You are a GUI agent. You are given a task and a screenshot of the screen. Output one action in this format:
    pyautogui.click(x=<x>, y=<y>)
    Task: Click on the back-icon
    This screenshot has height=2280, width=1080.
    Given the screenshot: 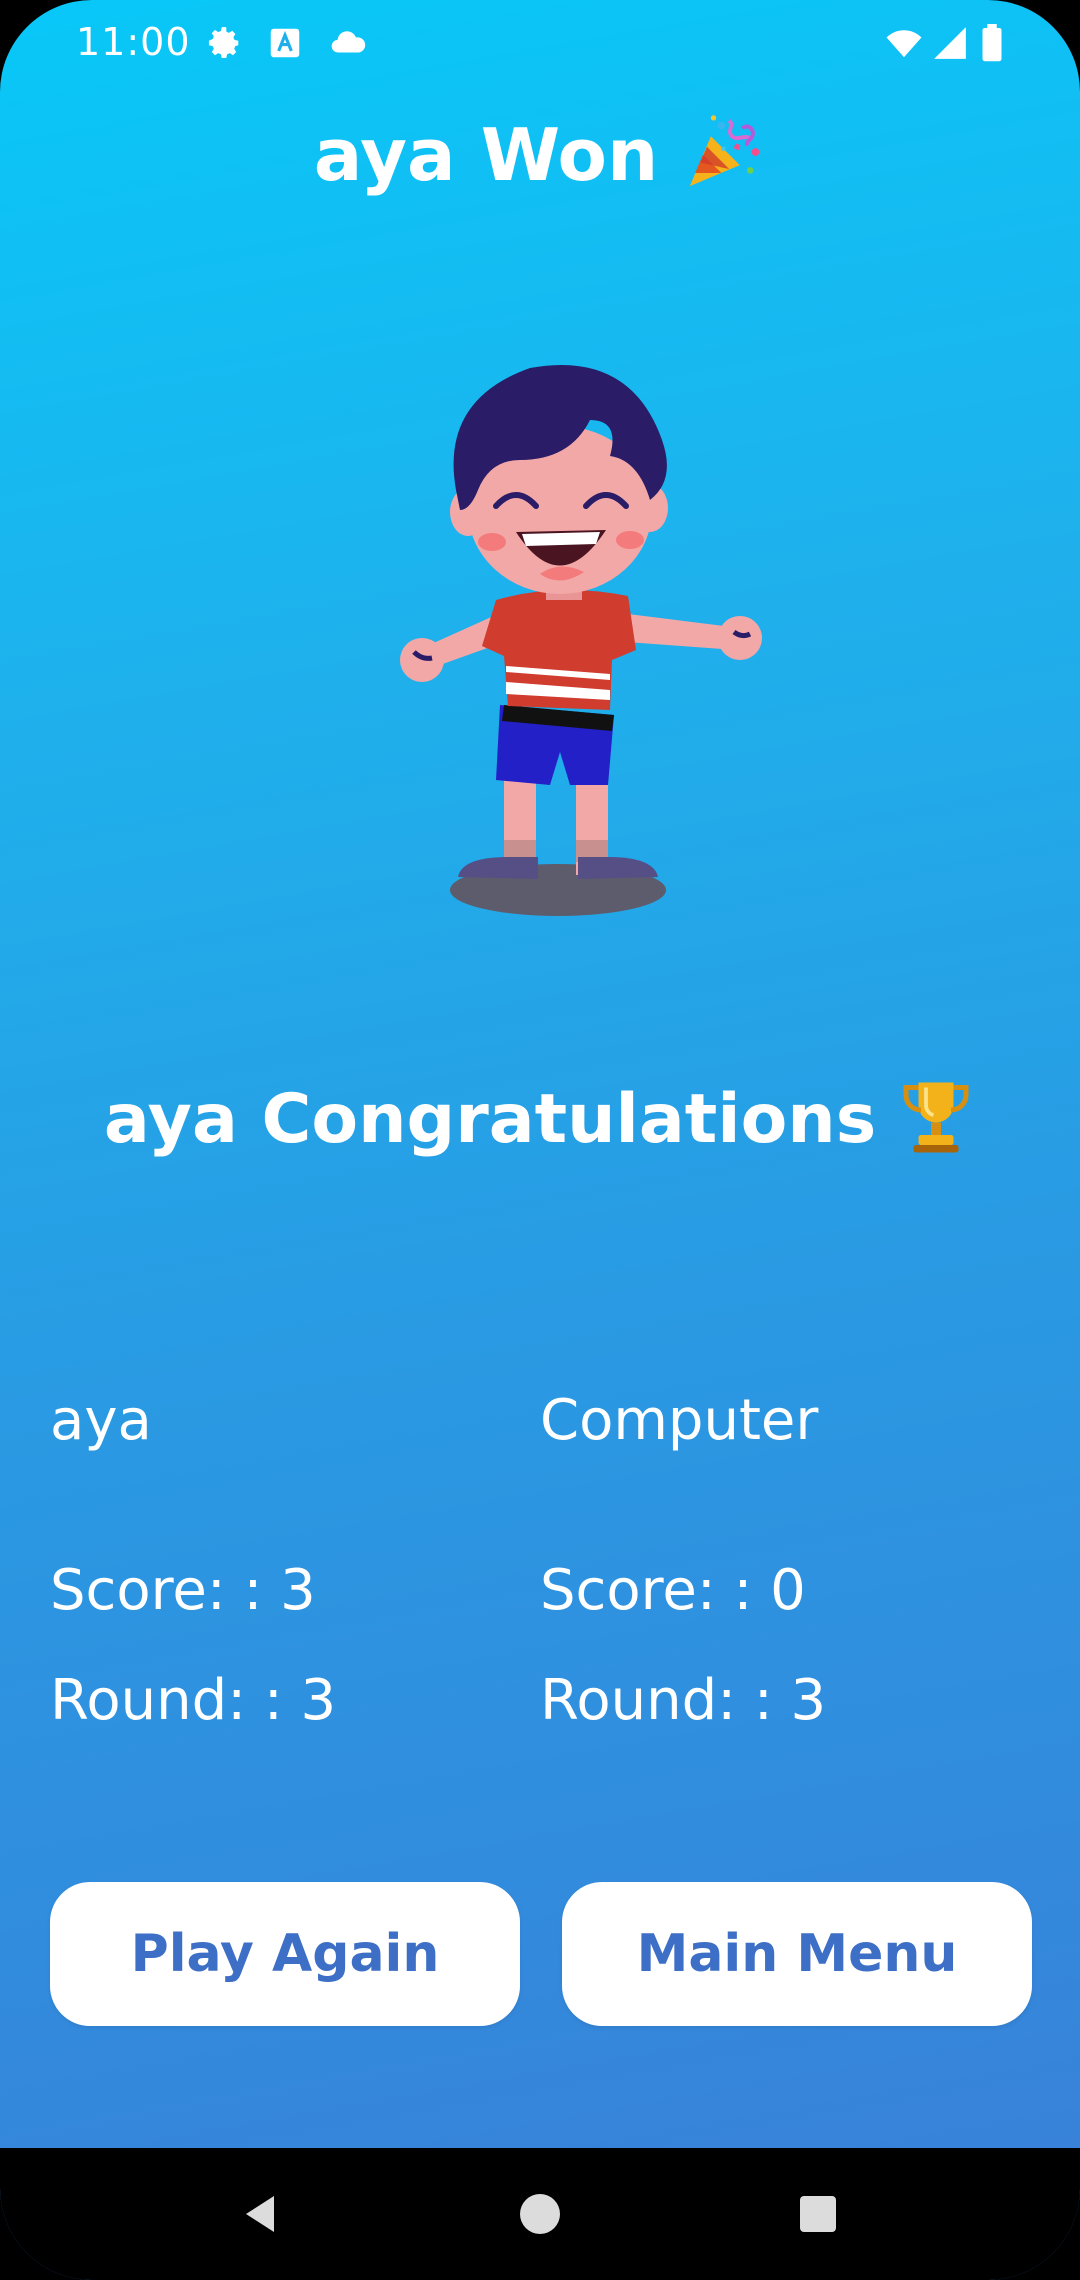 What is the action you would take?
    pyautogui.click(x=260, y=2214)
    